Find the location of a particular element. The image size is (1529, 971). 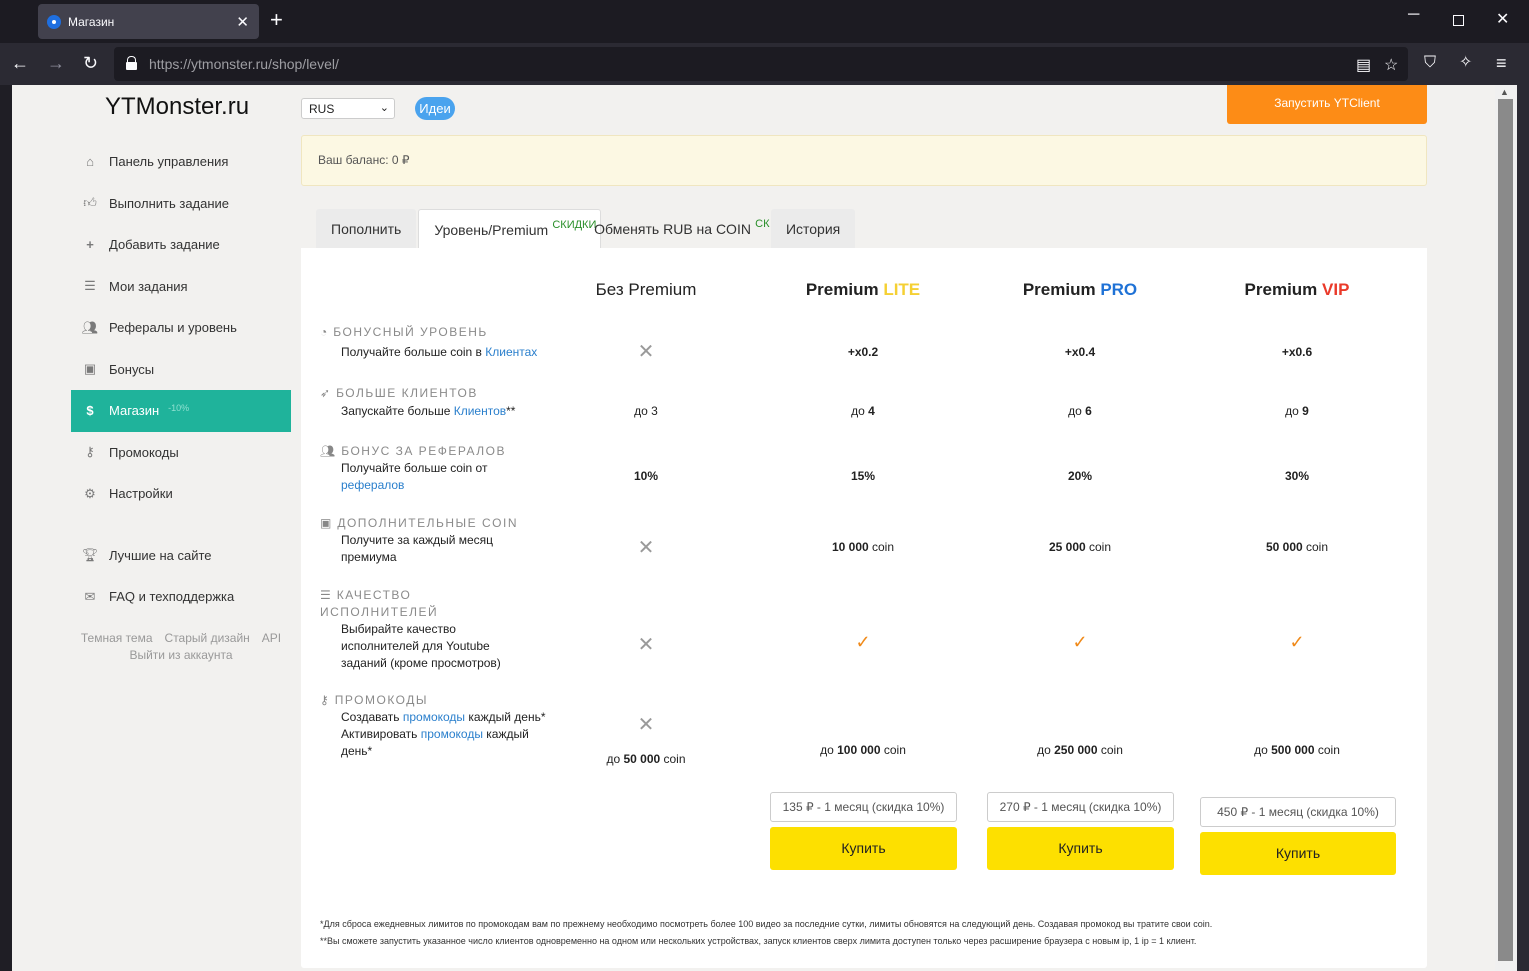

ideas-badge: Идеи is located at coordinates (435, 108).